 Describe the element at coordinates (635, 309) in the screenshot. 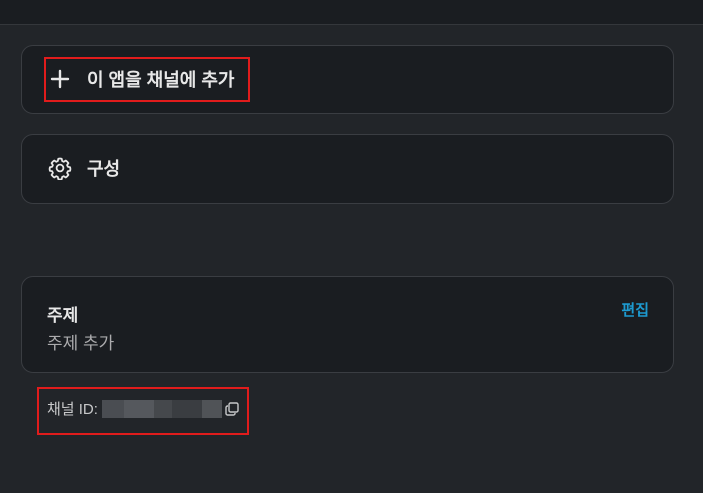

I see `edit-topic-link: 편집` at that location.